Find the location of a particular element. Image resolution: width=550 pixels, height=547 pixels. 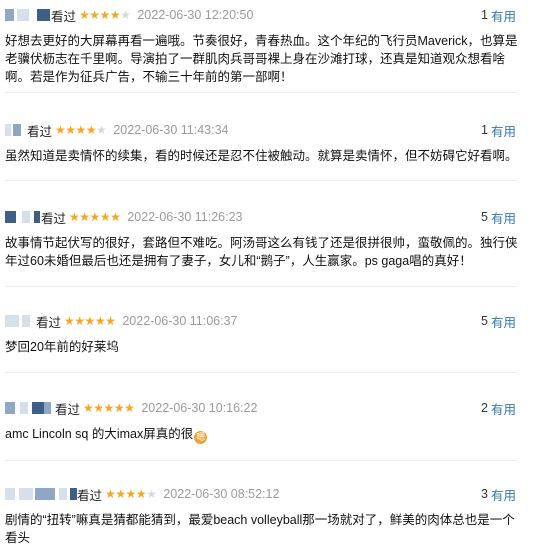

vote-area: 2 有用 is located at coordinates (498, 408).